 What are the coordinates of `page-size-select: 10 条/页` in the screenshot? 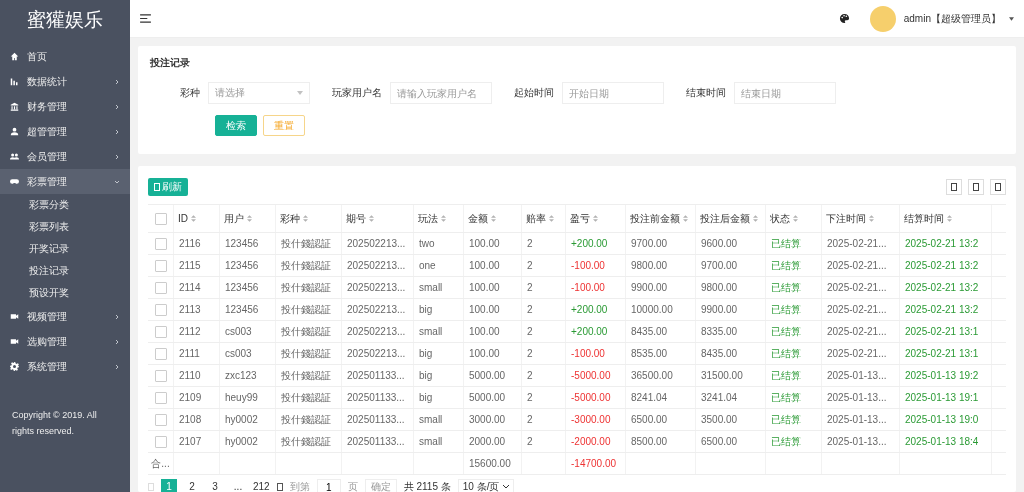 It's located at (486, 485).